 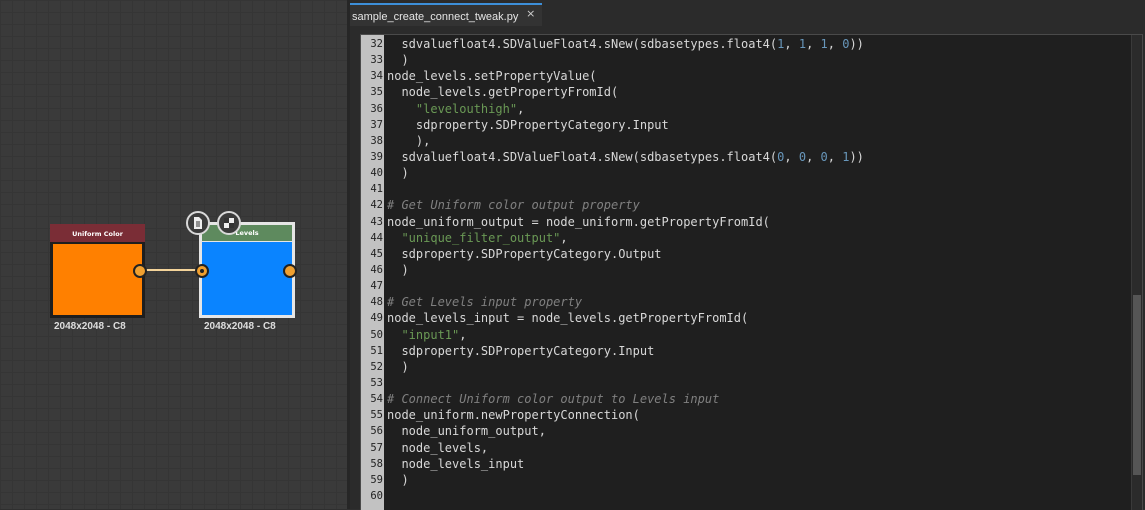 What do you see at coordinates (376, 140) in the screenshot?
I see `line-number: 38` at bounding box center [376, 140].